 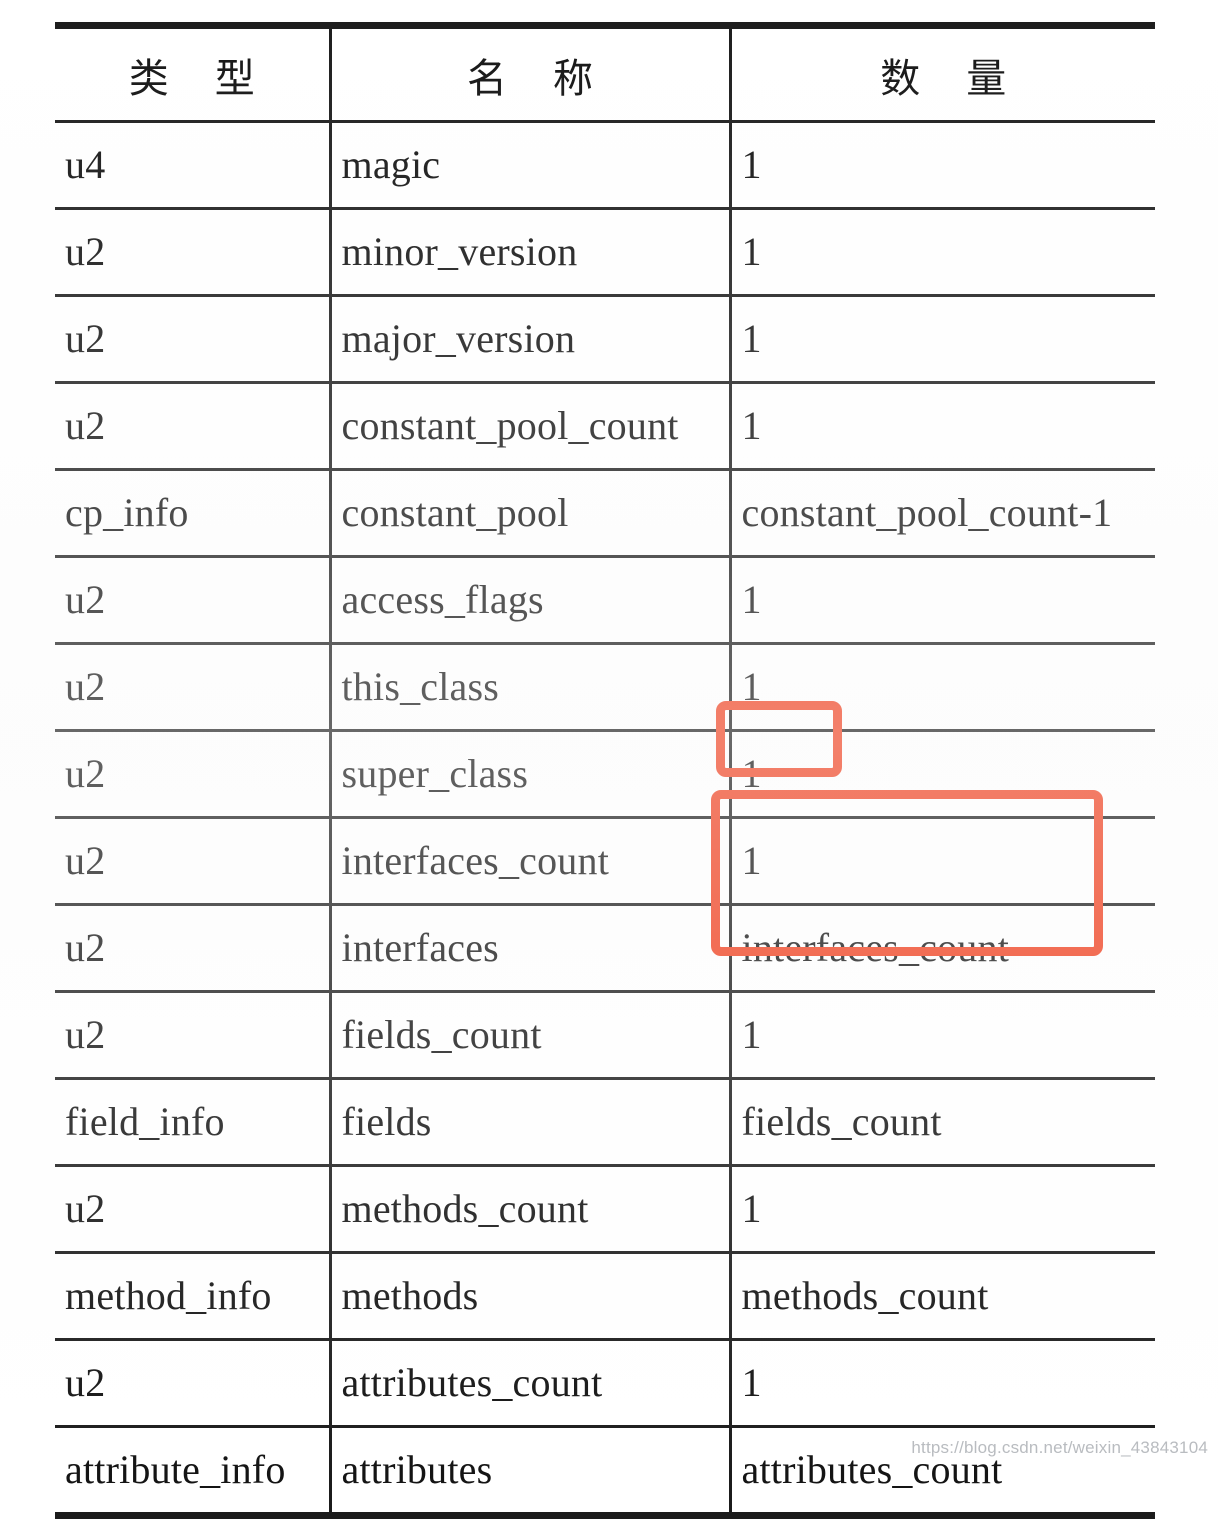 I want to click on cell-name: magic, so click(x=531, y=165).